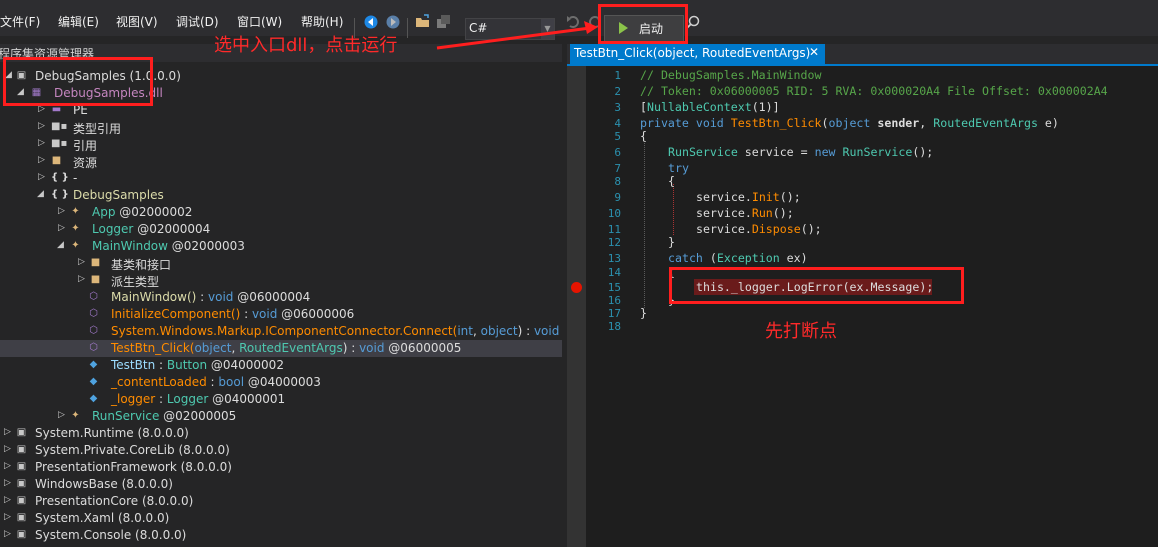 The image size is (1158, 547). What do you see at coordinates (281, 280) in the screenshot?
I see `tree-item-derived-types: ▷ ■ 派生类型` at bounding box center [281, 280].